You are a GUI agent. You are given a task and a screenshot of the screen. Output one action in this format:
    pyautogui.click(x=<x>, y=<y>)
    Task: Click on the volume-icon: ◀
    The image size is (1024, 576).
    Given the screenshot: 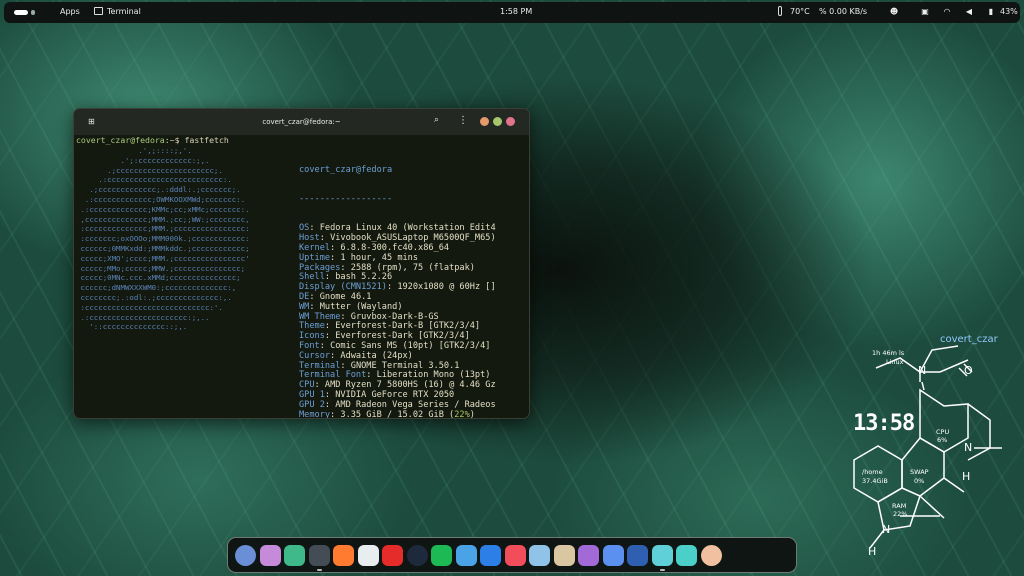 What is the action you would take?
    pyautogui.click(x=969, y=12)
    